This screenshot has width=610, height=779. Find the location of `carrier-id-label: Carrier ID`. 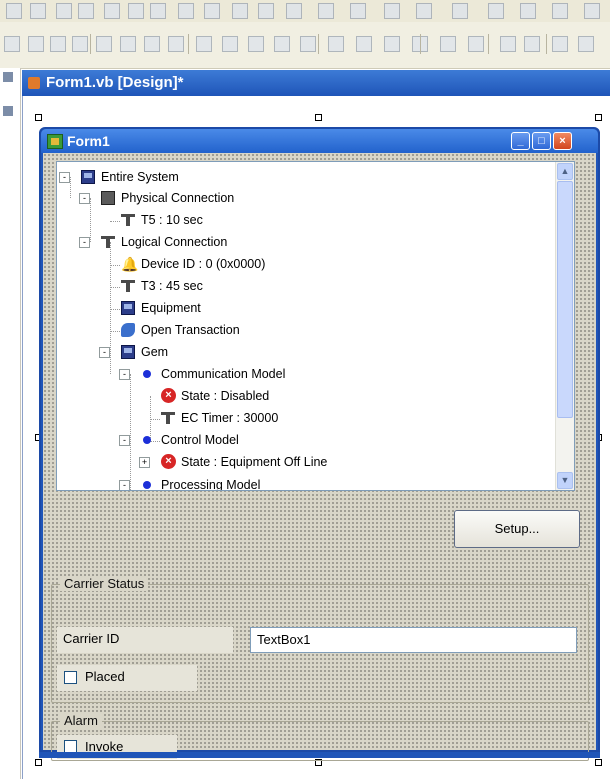

carrier-id-label: Carrier ID is located at coordinates (145, 640).